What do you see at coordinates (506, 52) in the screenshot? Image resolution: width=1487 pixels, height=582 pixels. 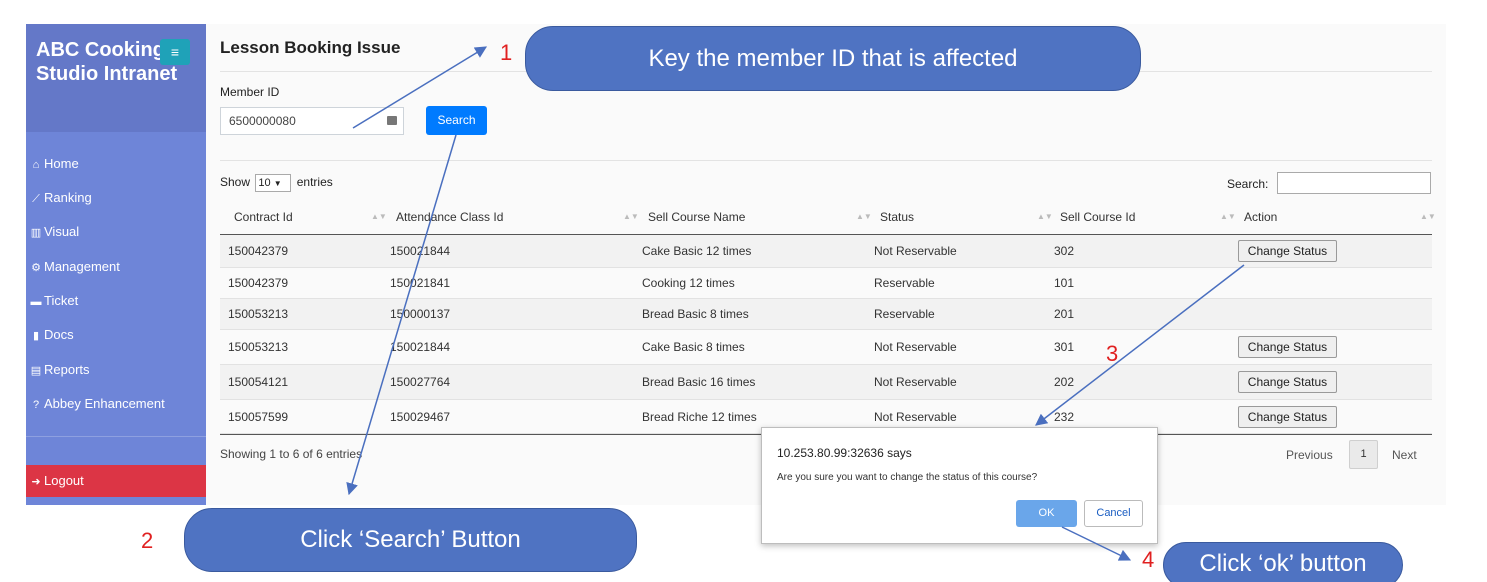 I see `step-number-1: 1` at bounding box center [506, 52].